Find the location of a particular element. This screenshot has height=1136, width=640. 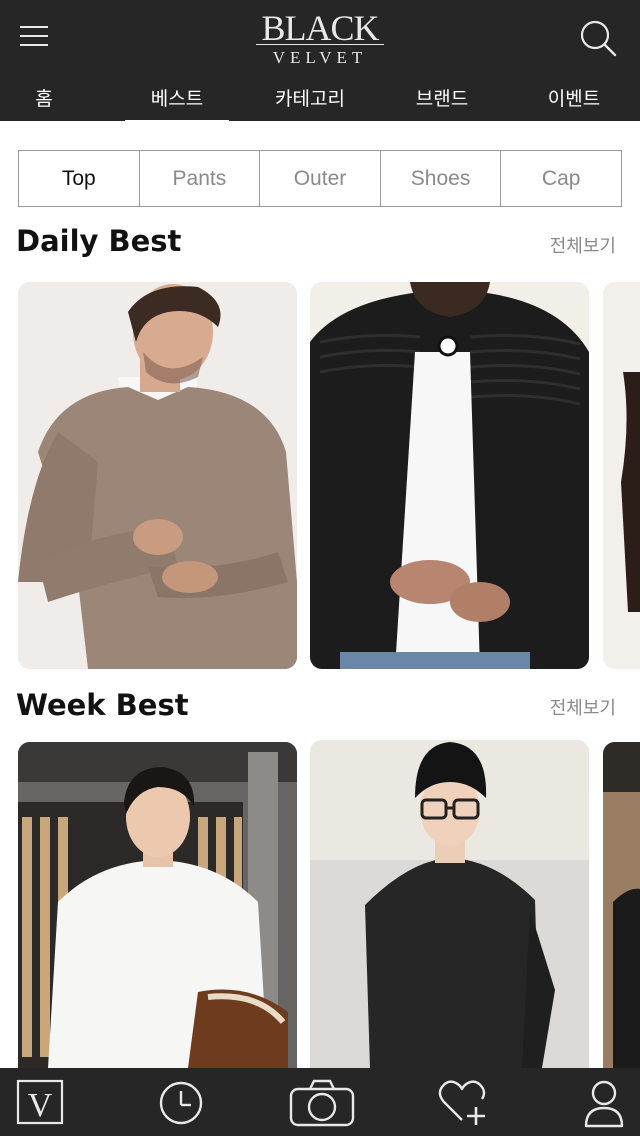

logo-text-bottom: VELVET is located at coordinates (320, 57).